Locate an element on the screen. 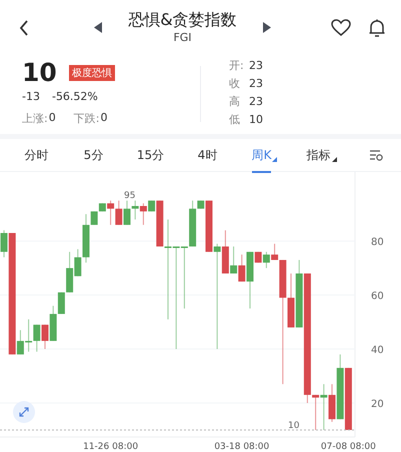  period-tab: 15分 is located at coordinates (150, 155).